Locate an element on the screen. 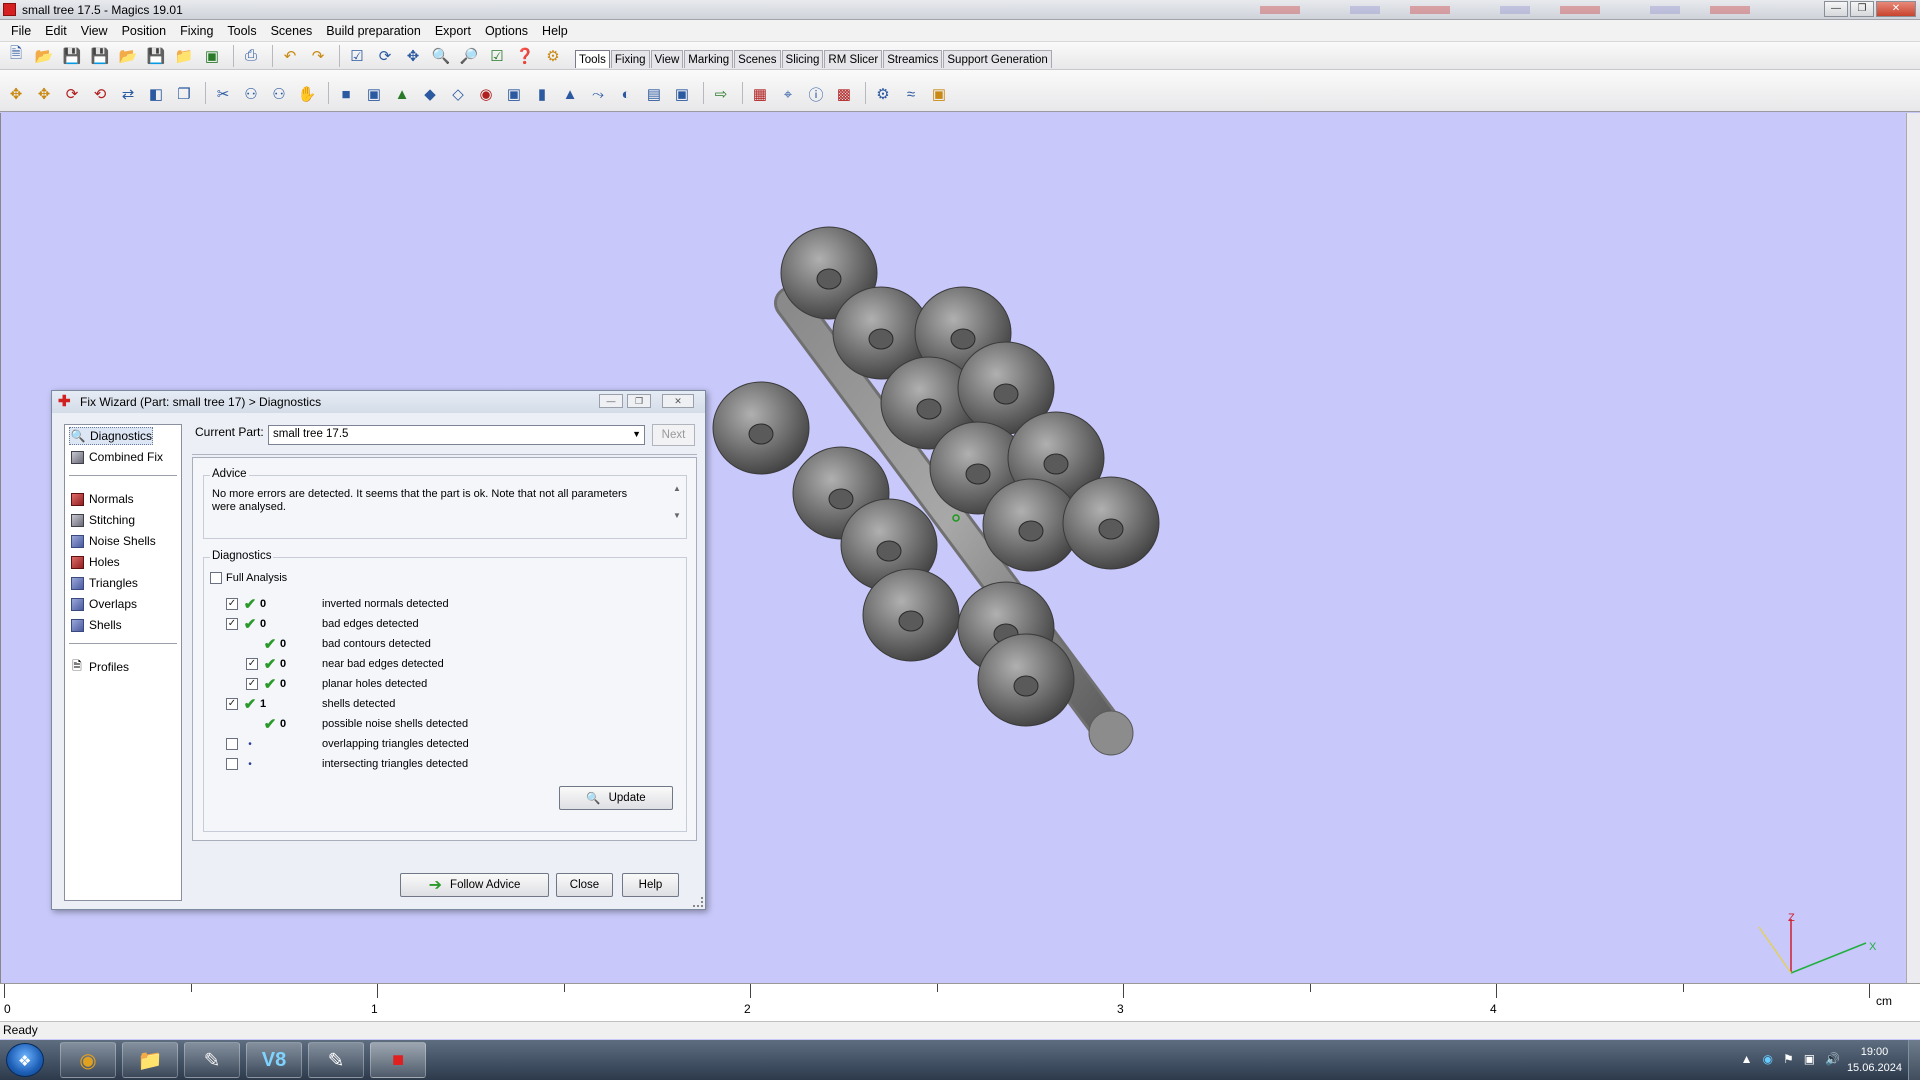 This screenshot has height=1080, width=1920. frame-icon: ▣ is located at coordinates (682, 94).